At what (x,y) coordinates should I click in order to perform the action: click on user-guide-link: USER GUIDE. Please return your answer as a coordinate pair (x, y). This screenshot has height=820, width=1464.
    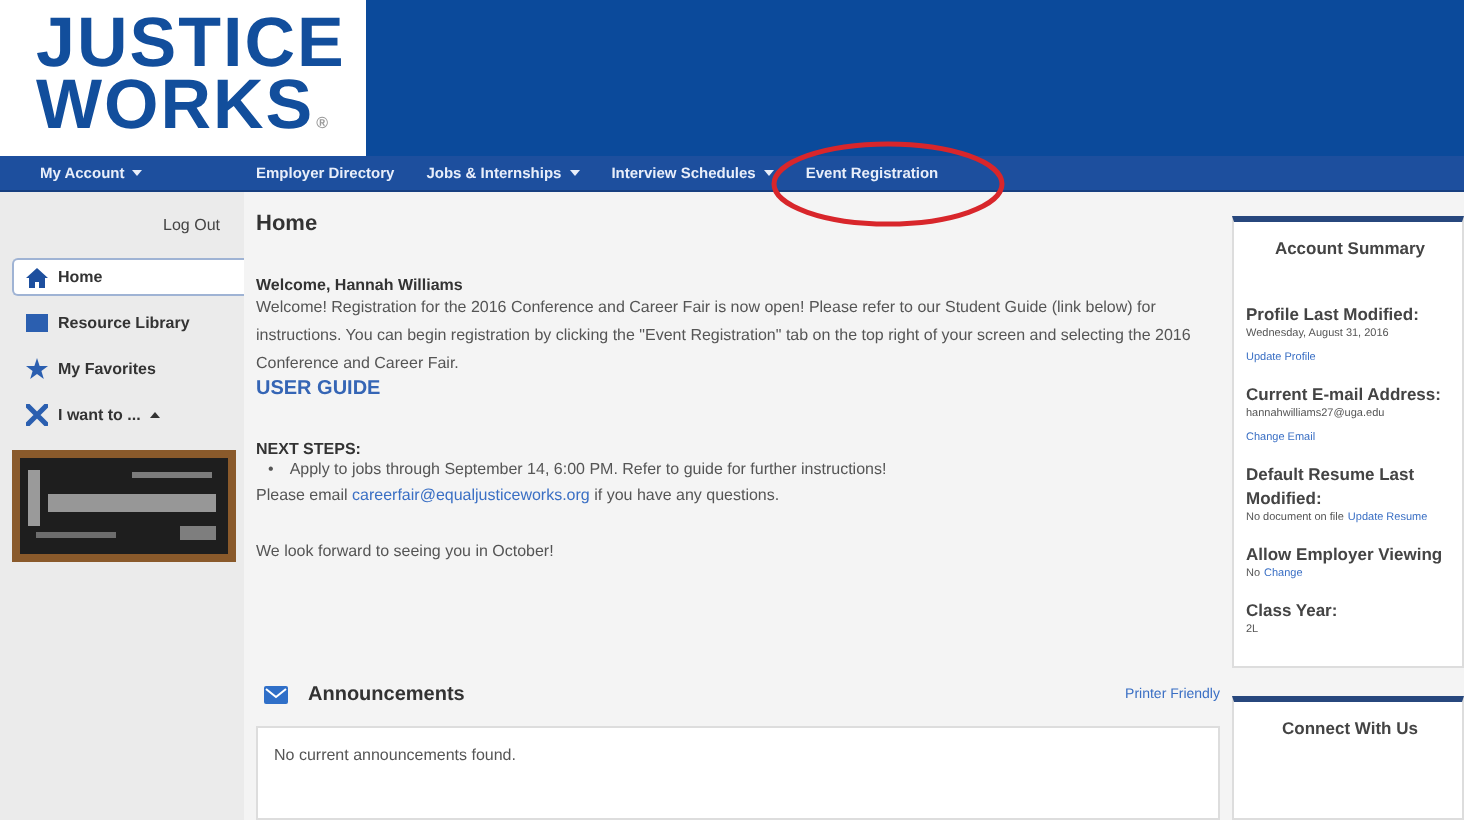
    Looking at the image, I should click on (738, 389).